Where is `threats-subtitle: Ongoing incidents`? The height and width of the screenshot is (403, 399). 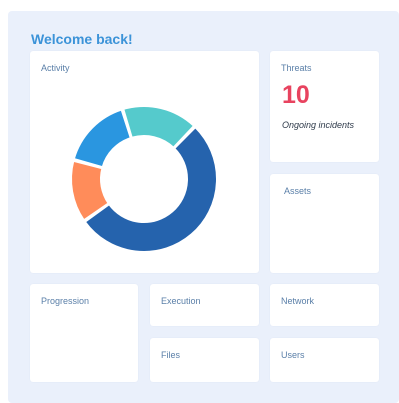
threats-subtitle: Ongoing incidents is located at coordinates (318, 125).